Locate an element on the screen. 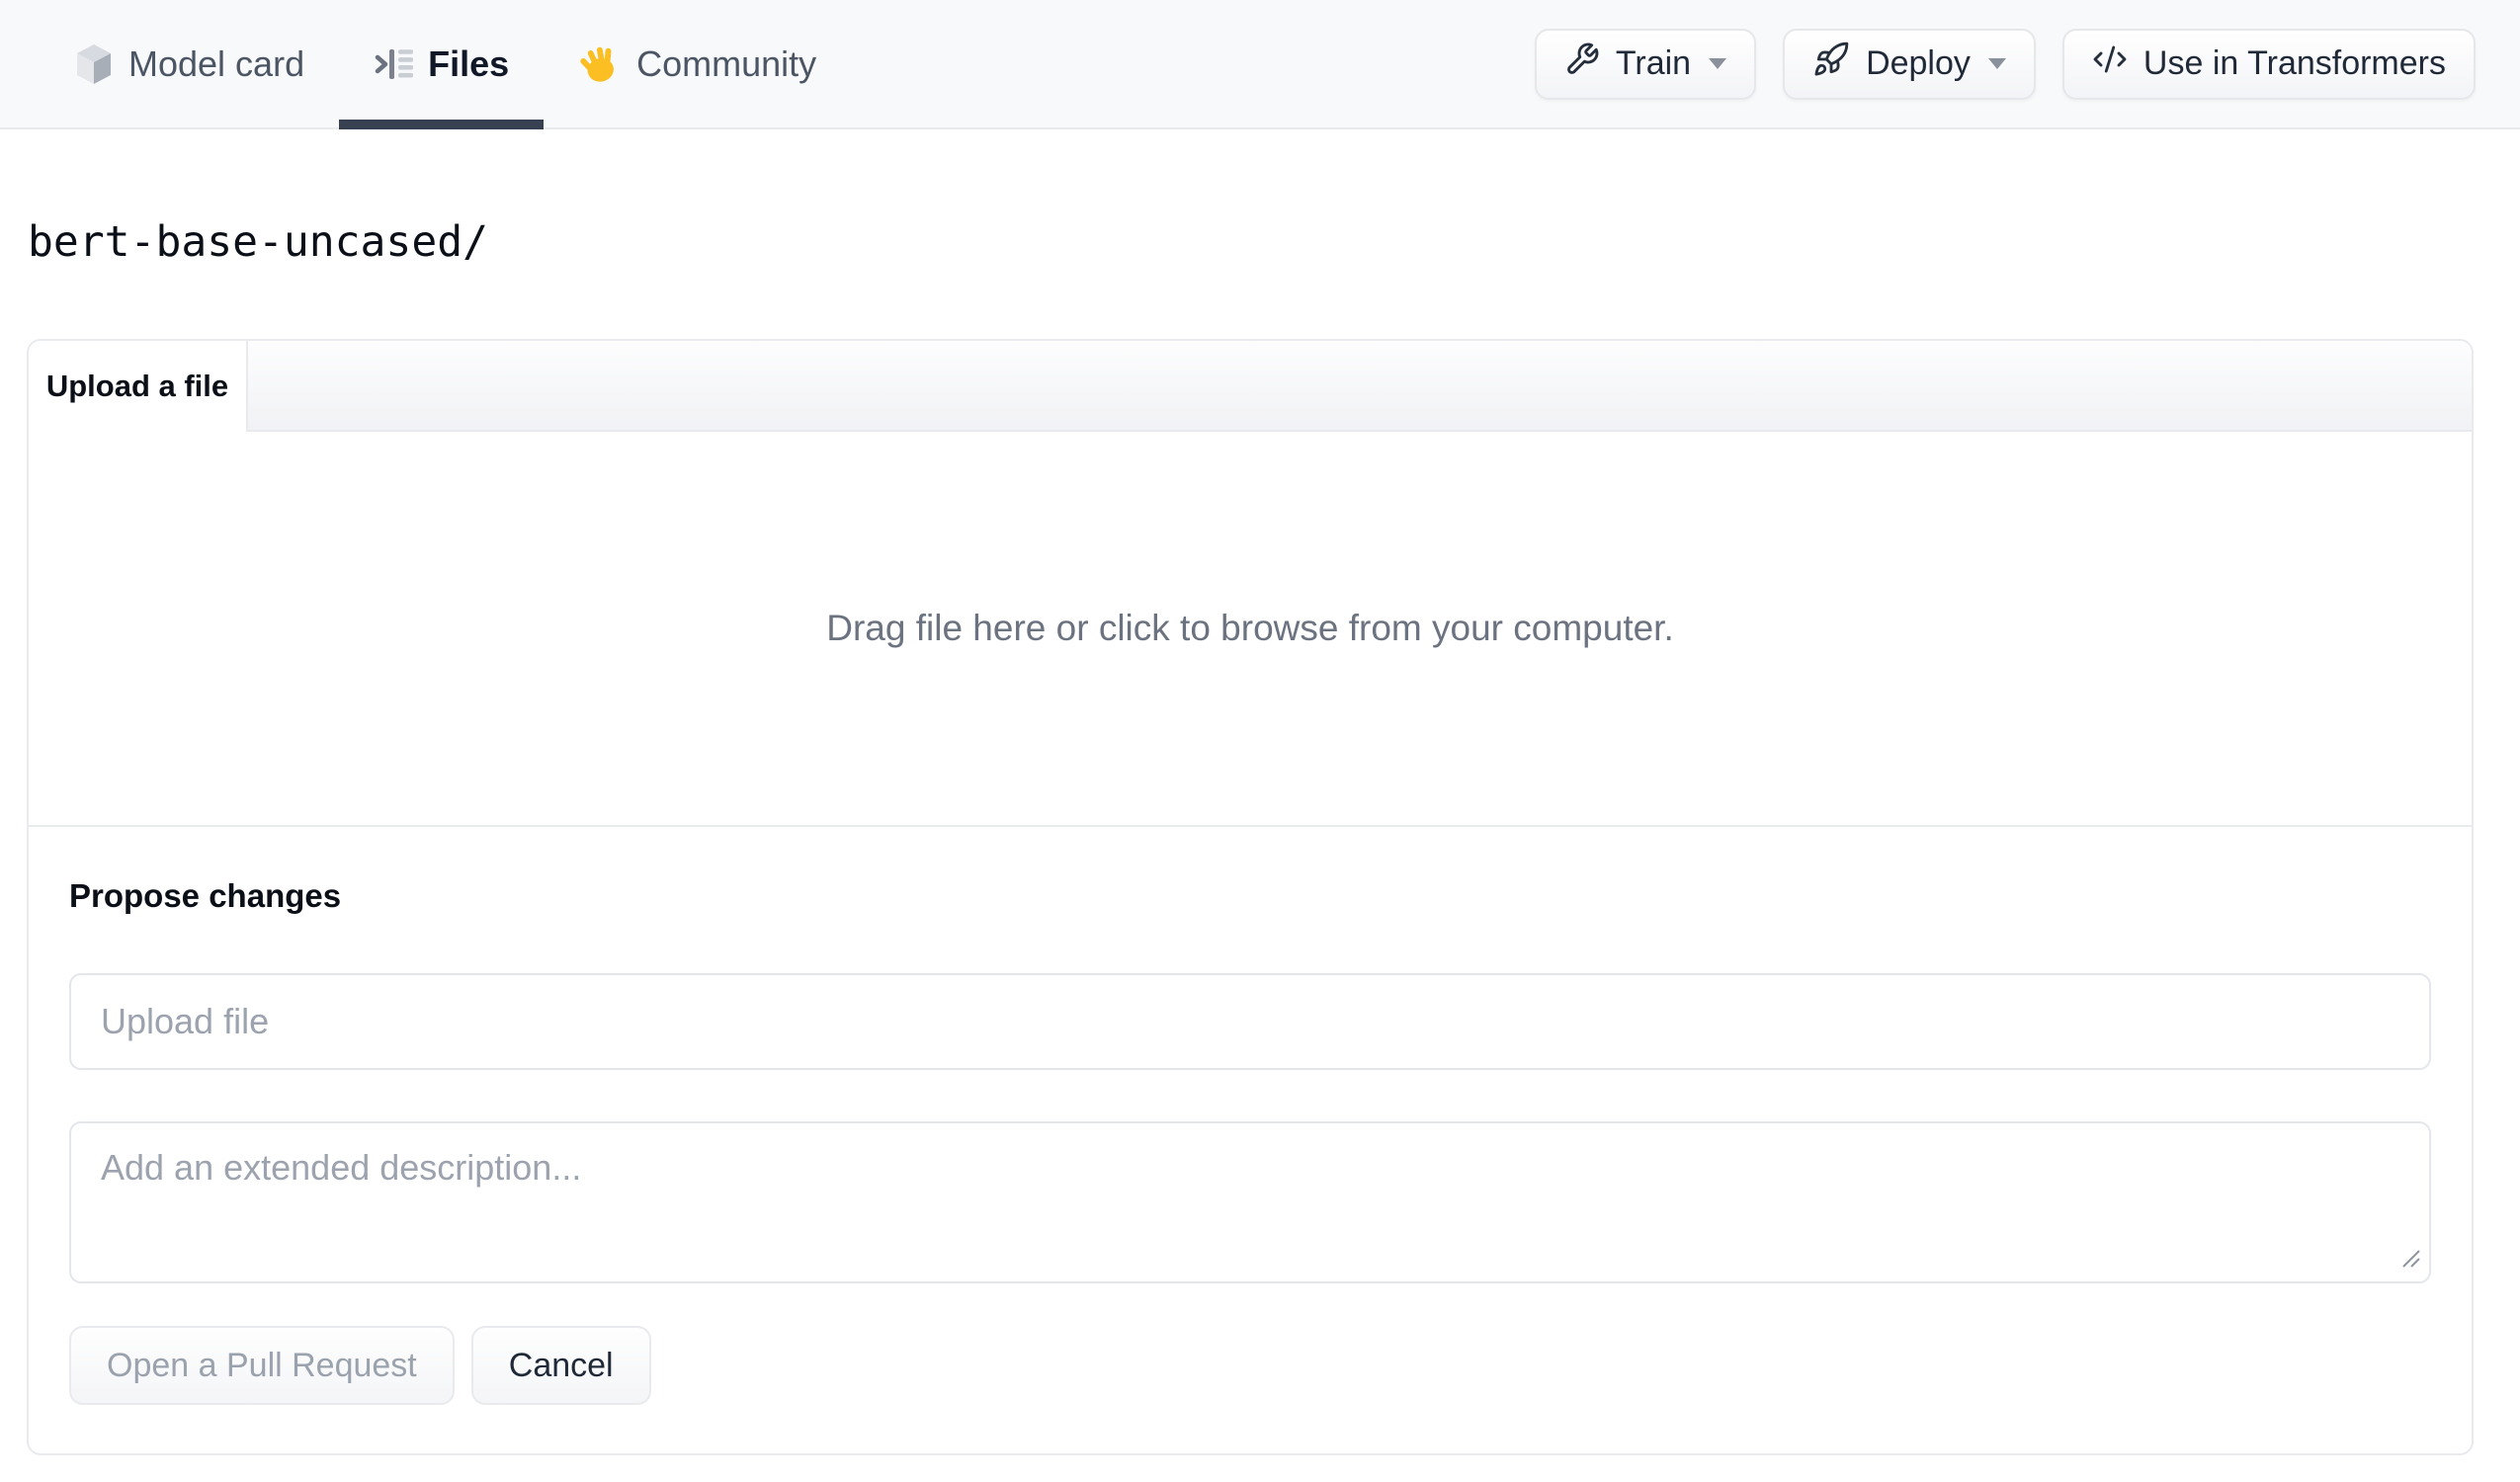  extended-description-textarea is located at coordinates (1250, 1202).